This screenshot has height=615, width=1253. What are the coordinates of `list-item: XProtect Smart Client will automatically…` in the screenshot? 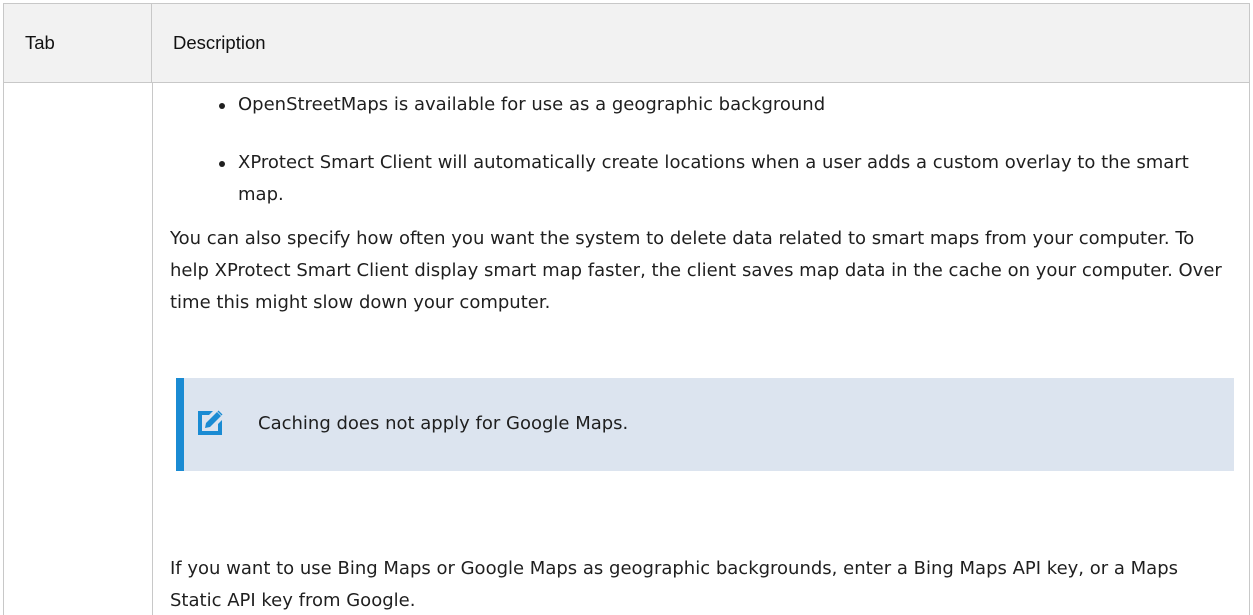 It's located at (717, 179).